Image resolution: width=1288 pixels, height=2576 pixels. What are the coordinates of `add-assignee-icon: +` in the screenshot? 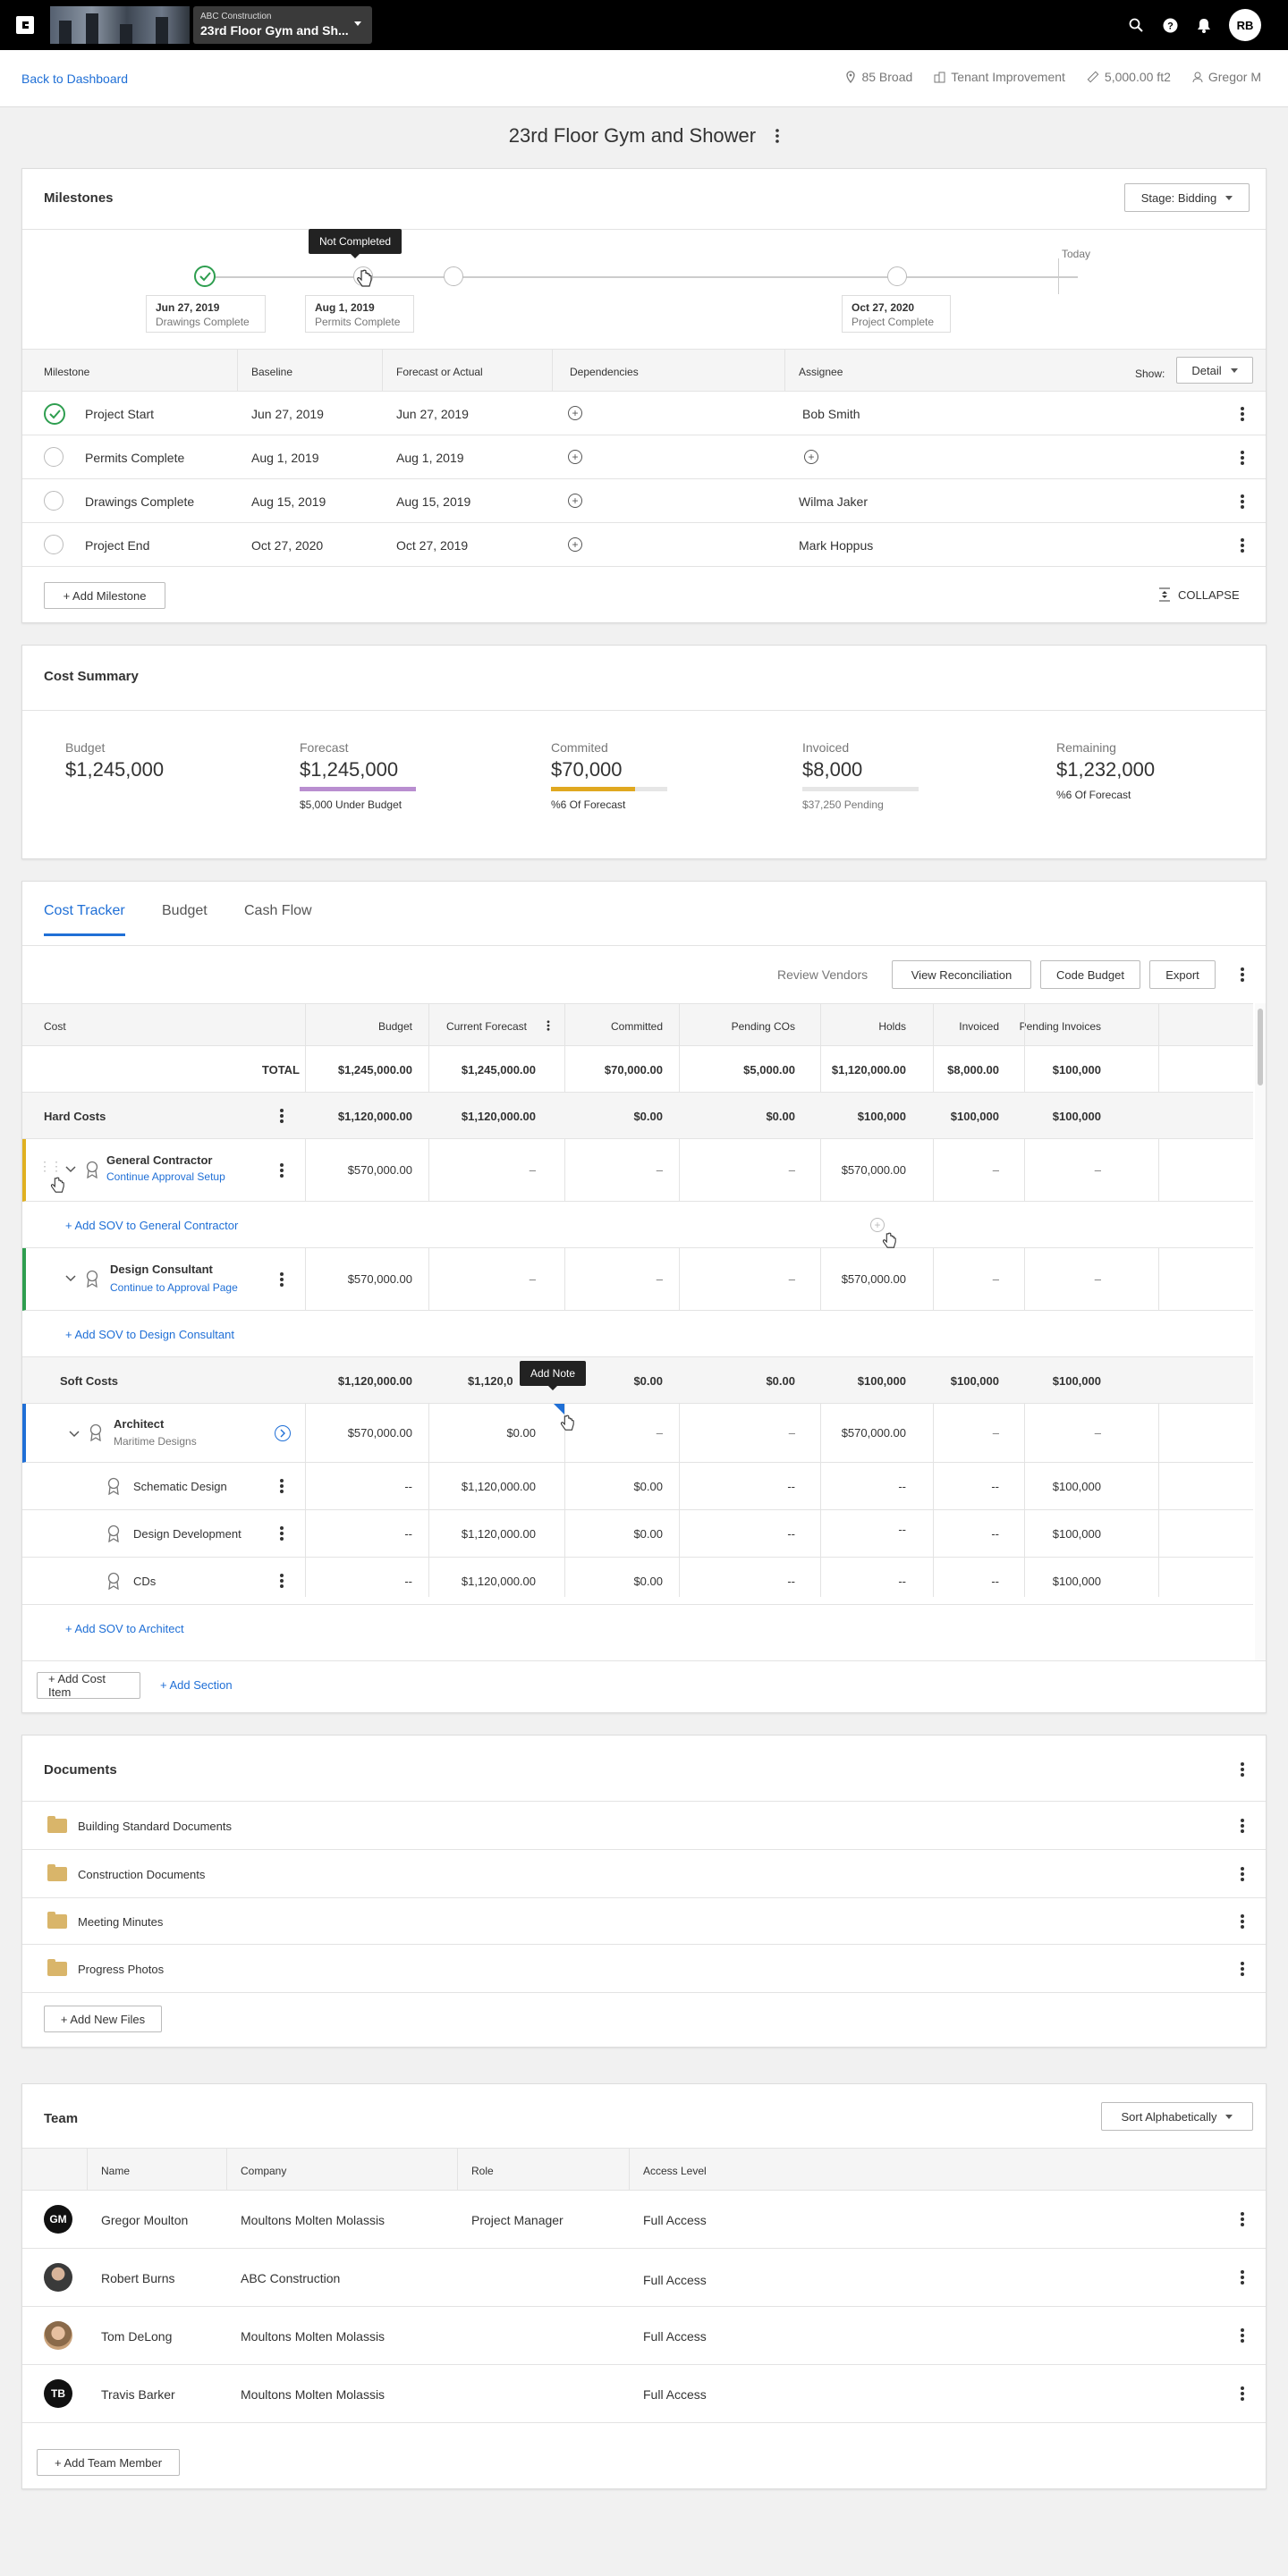 It's located at (811, 457).